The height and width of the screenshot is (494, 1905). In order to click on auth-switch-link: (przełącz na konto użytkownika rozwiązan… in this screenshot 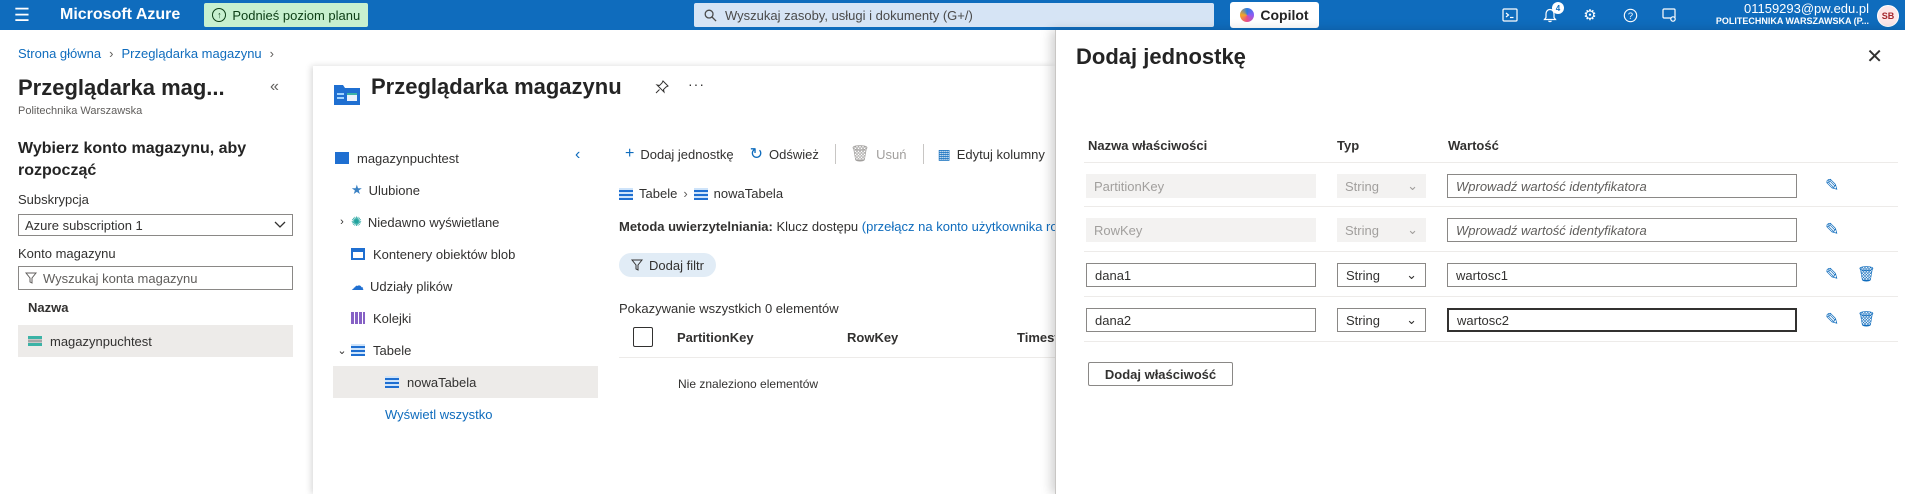, I will do `click(958, 226)`.